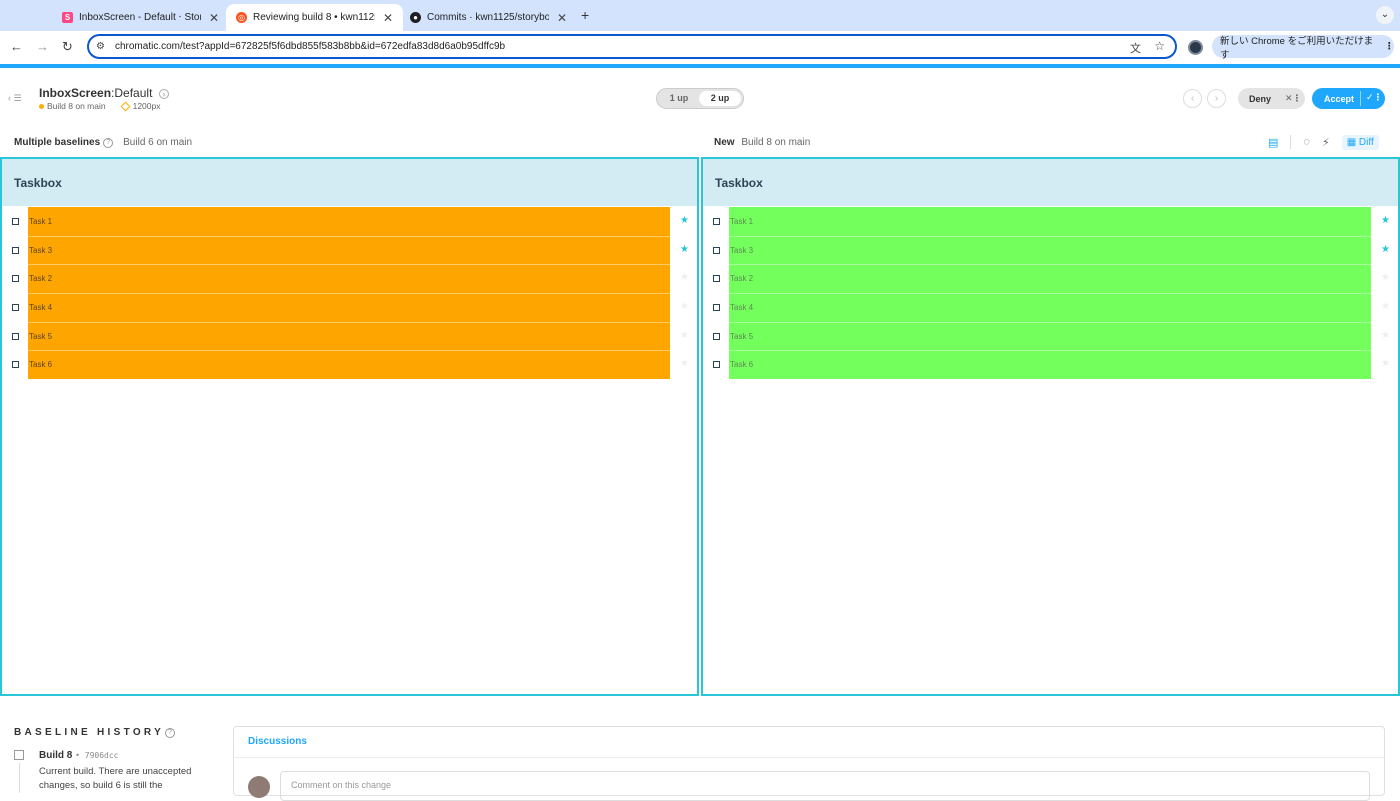 The image size is (1400, 801). What do you see at coordinates (1352, 142) in the screenshot?
I see `diff-icon: ▦` at bounding box center [1352, 142].